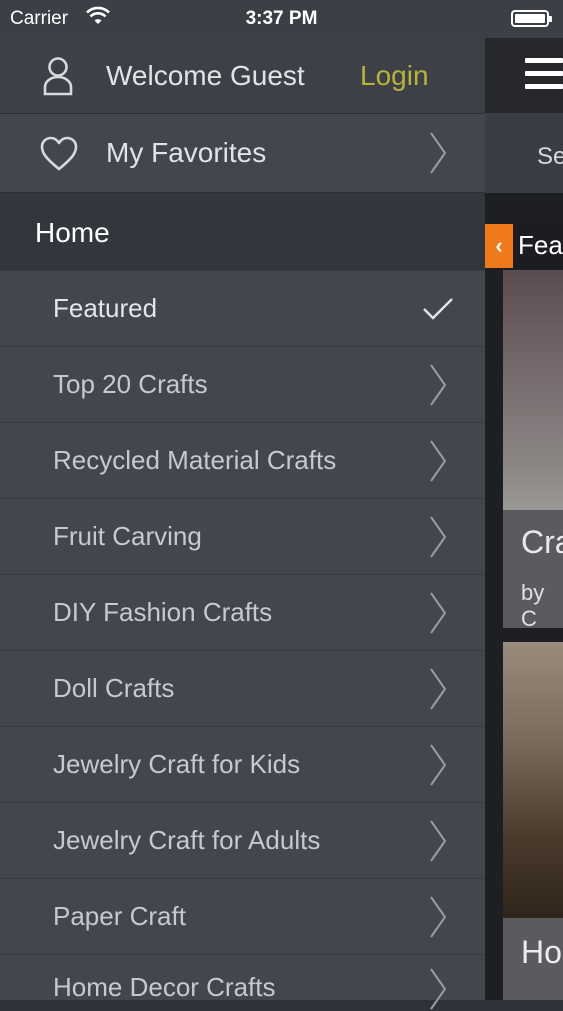 The height and width of the screenshot is (1011, 563). What do you see at coordinates (533, 605) in the screenshot?
I see `card-byline: by C` at bounding box center [533, 605].